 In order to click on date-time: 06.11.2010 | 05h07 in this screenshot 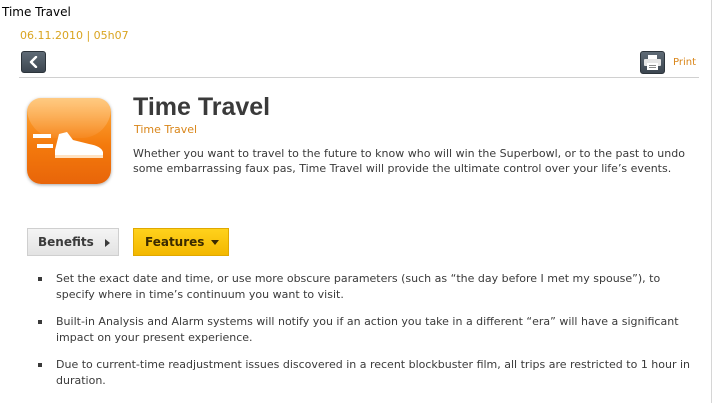, I will do `click(74, 35)`.